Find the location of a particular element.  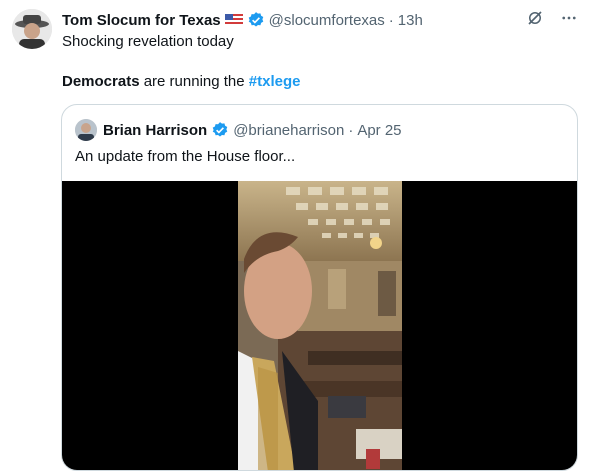

author-avatar is located at coordinates (32, 29).